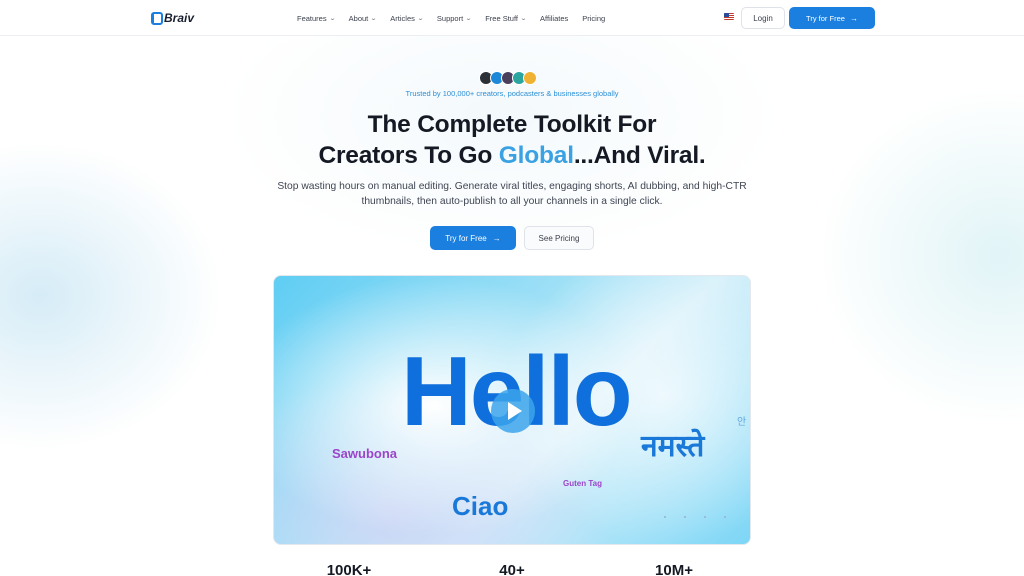  What do you see at coordinates (695, 517) in the screenshot?
I see `carousel-dots` at bounding box center [695, 517].